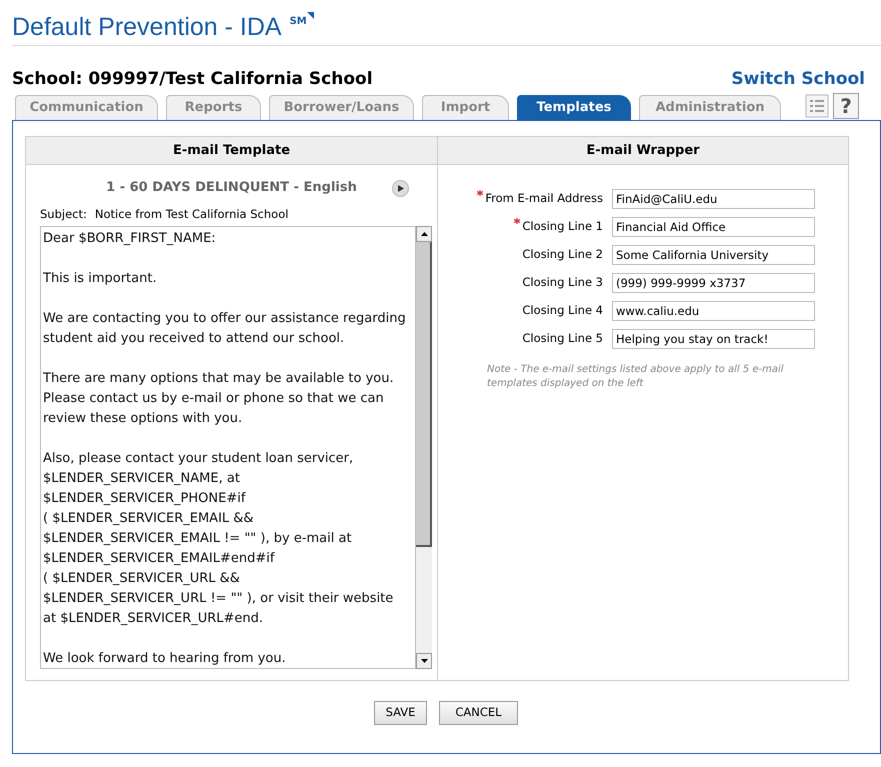  I want to click on message-paragraph: There are many options that may be available to you. Please contact us by e-mail or phone so that we can review these options with you., so click(219, 399).